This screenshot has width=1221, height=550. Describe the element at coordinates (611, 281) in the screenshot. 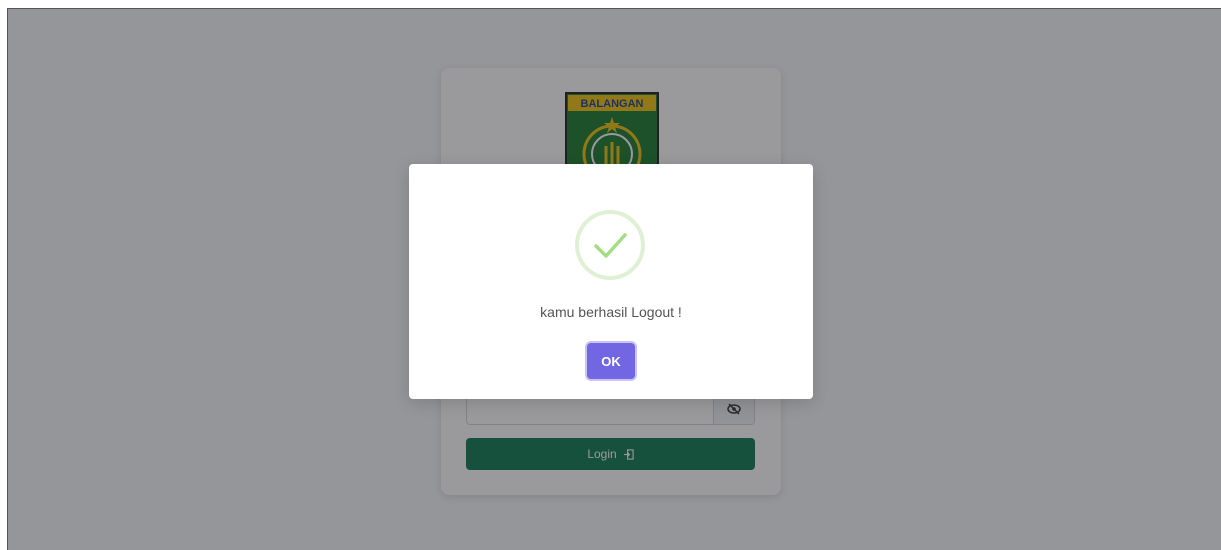

I see `logout-alert-modal: kamu berhasil Logout ! OK` at that location.